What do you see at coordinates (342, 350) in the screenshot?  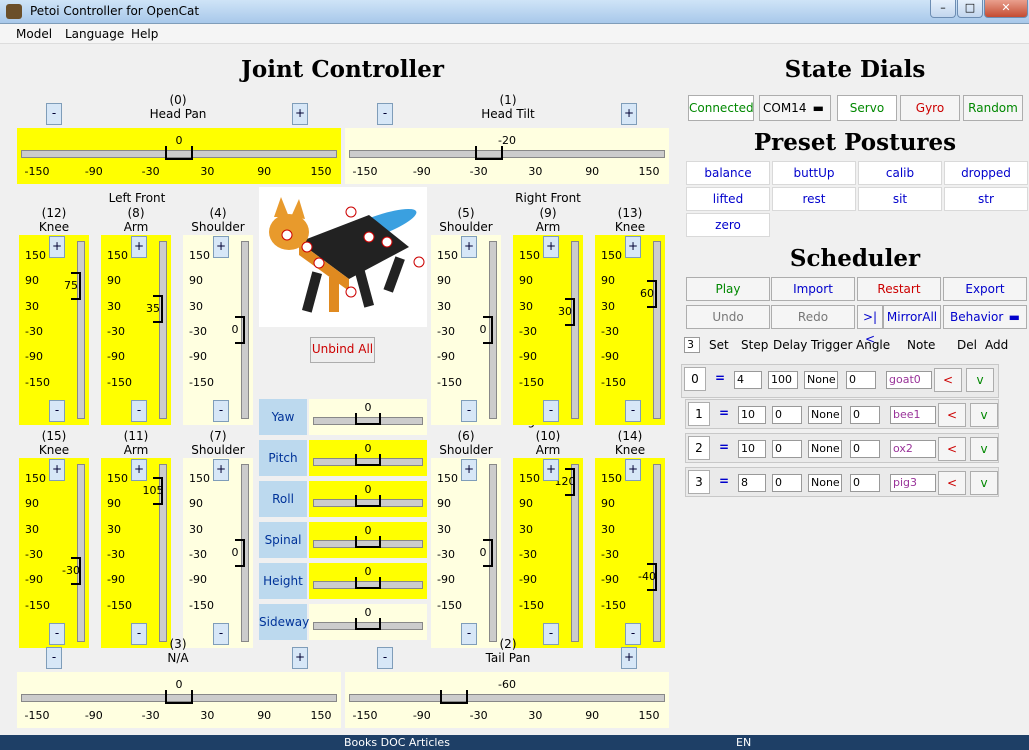 I see `unbind-all-button: Unbind All` at bounding box center [342, 350].